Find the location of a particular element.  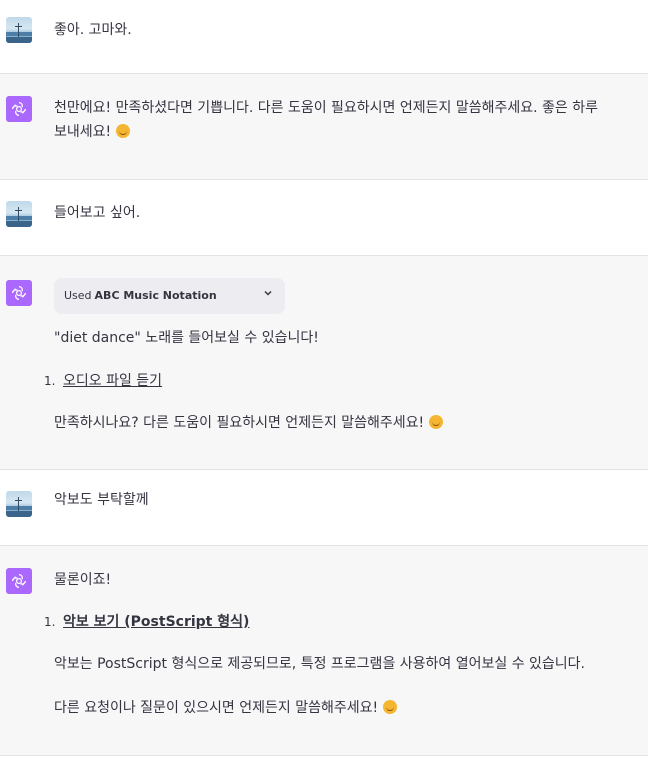

message-text: 들어보고 싶어. is located at coordinates (97, 213).